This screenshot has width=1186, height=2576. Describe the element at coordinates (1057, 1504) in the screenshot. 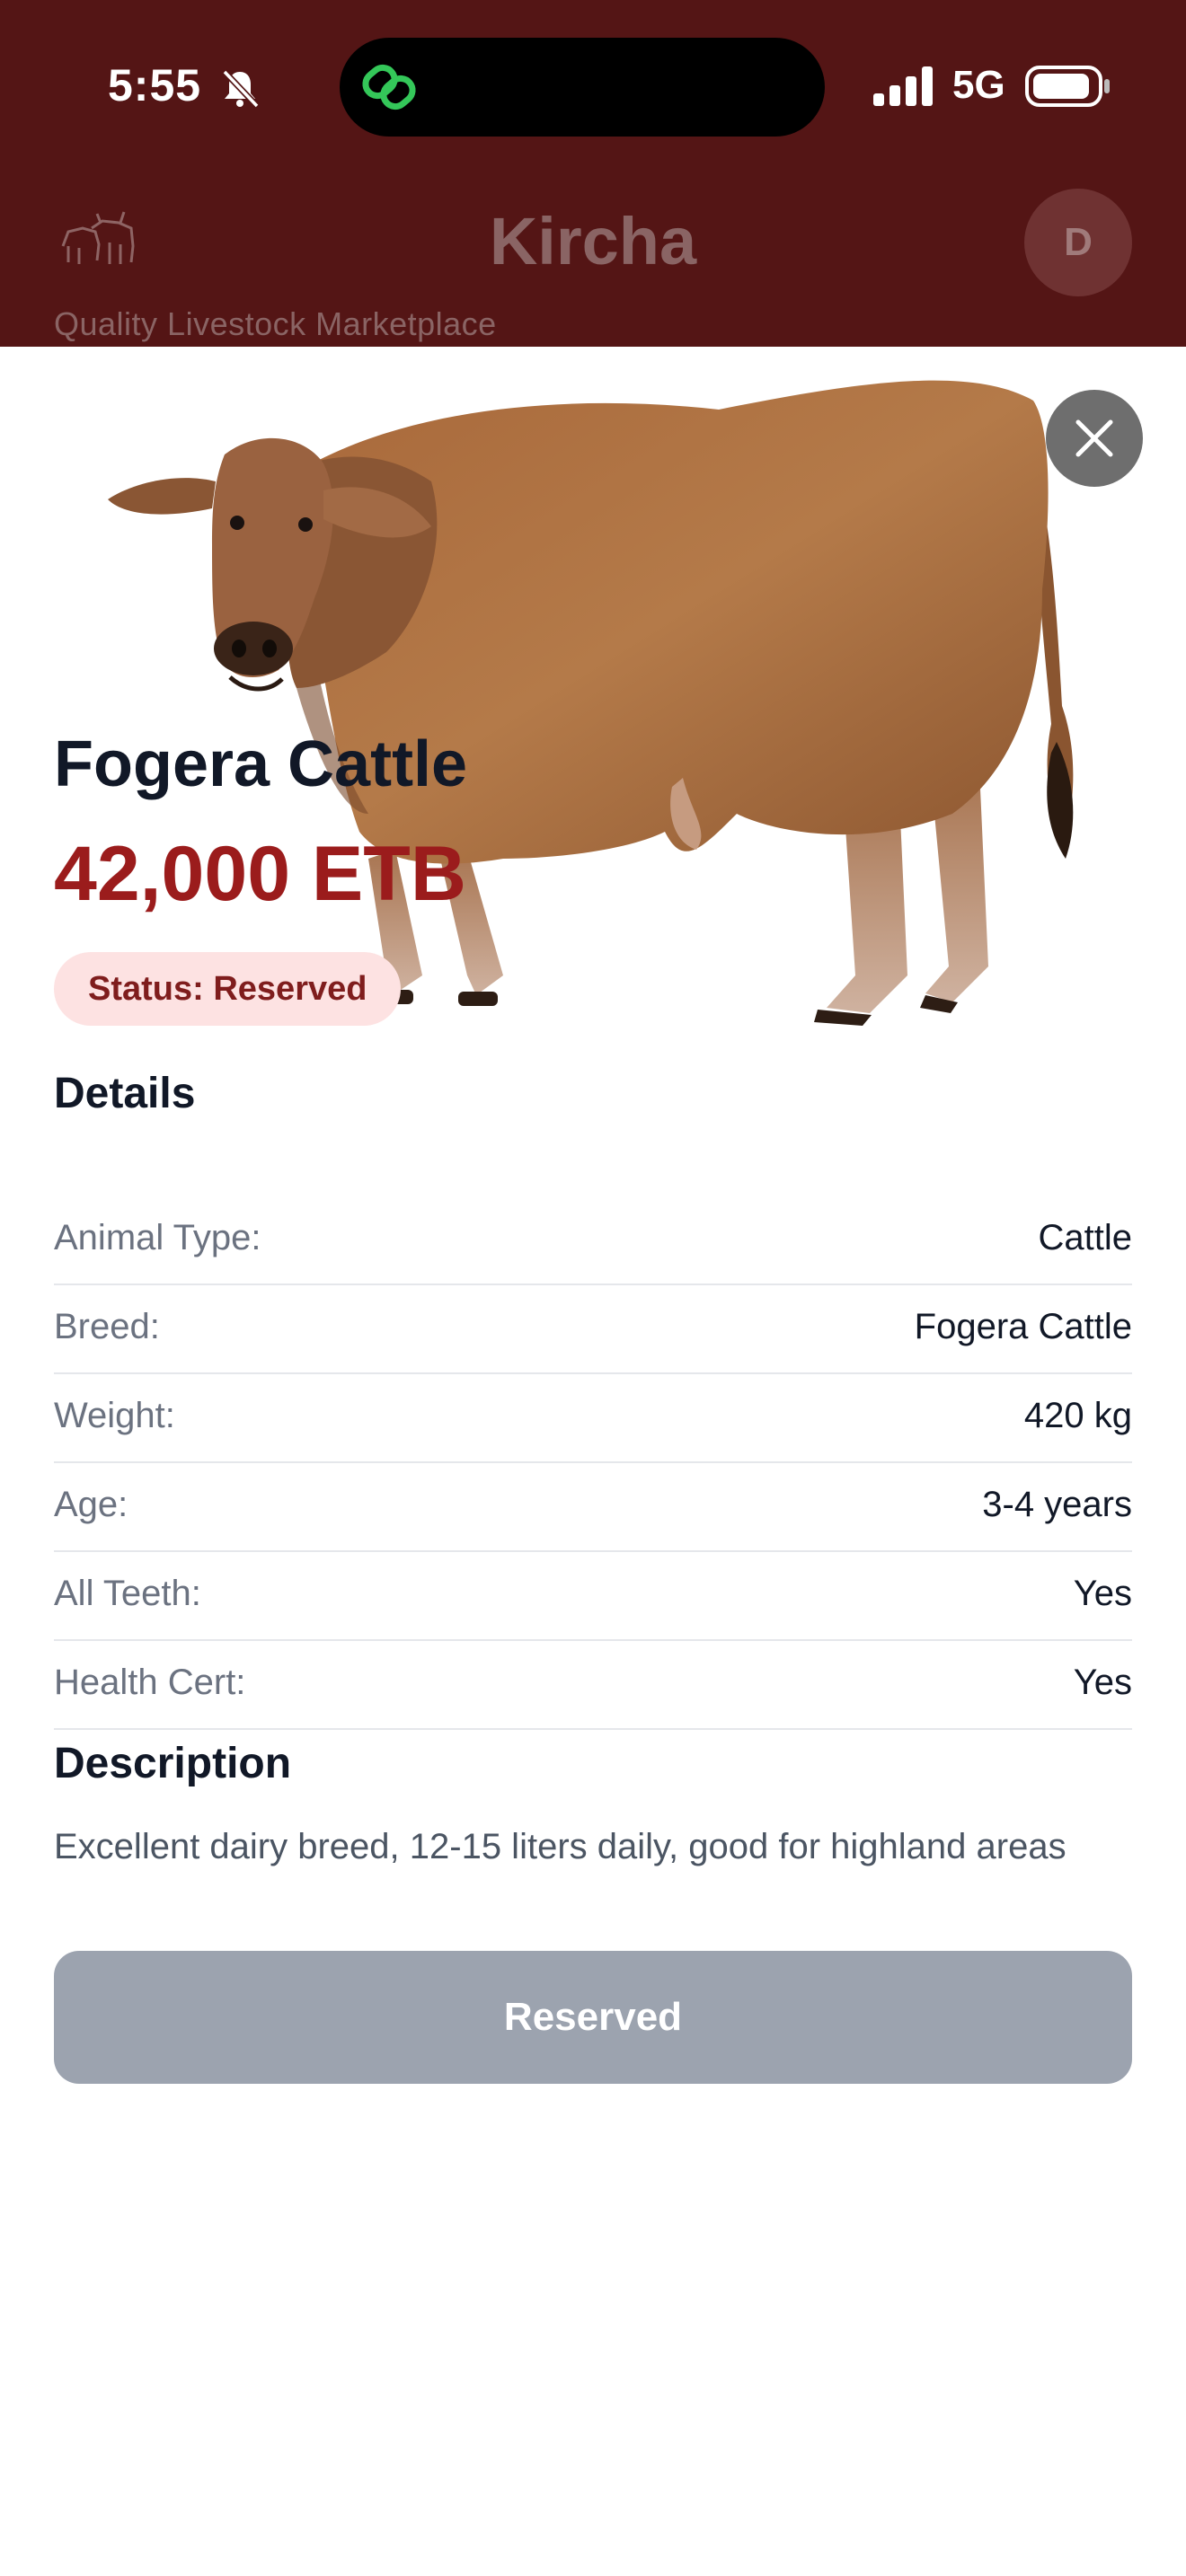

I see `detail-value: 3-4 years` at that location.